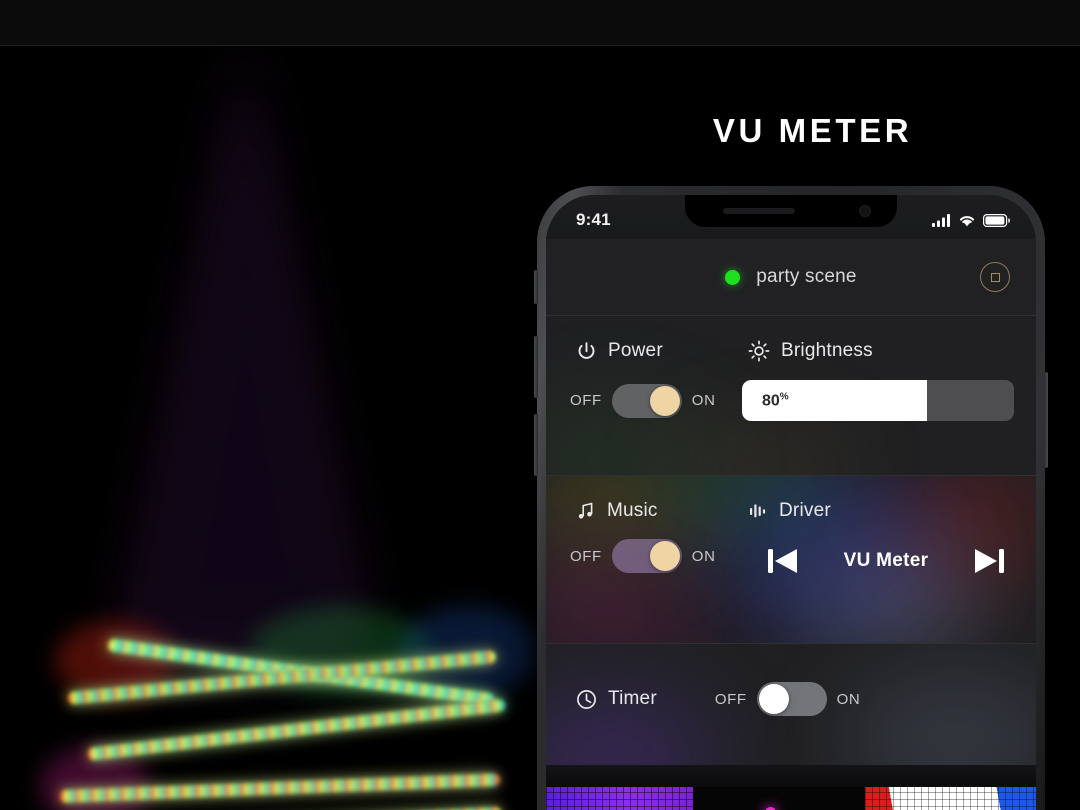 Image resolution: width=1080 pixels, height=810 pixels. What do you see at coordinates (791, 777) in the screenshot?
I see `matrix-fade` at bounding box center [791, 777].